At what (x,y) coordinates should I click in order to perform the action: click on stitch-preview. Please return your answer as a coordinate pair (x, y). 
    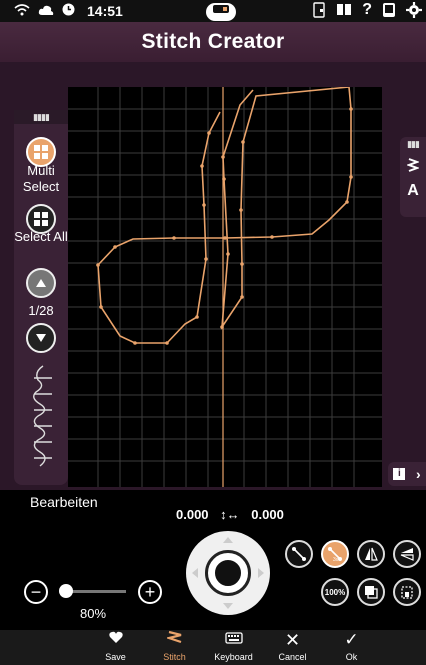
    Looking at the image, I should click on (43, 416).